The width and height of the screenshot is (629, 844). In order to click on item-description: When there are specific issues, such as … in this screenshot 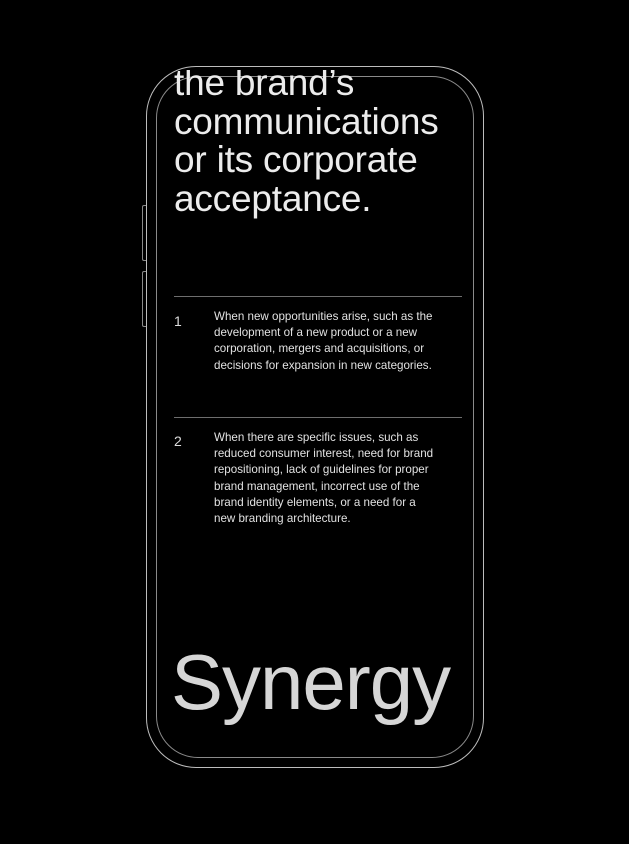, I will do `click(339, 478)`.